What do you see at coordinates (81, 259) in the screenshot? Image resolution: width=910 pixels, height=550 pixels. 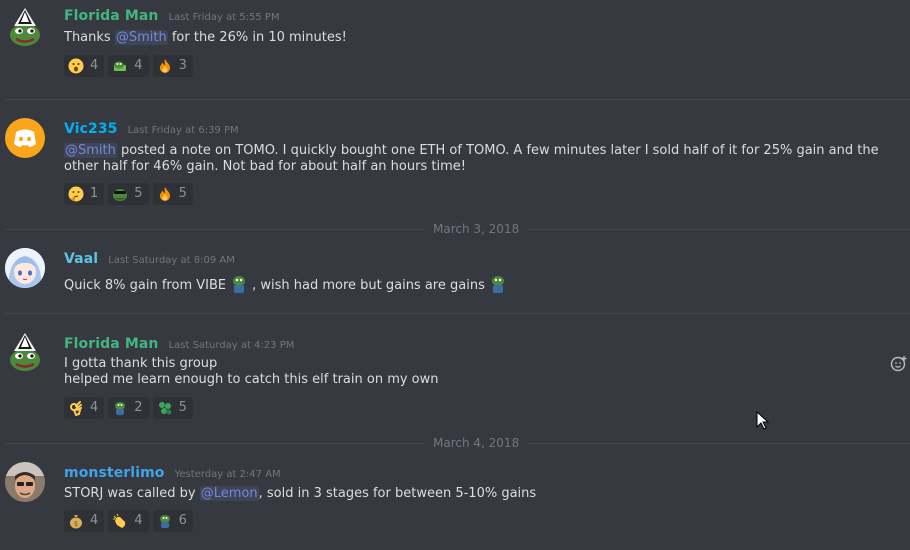 I see `author-name: Vaal` at bounding box center [81, 259].